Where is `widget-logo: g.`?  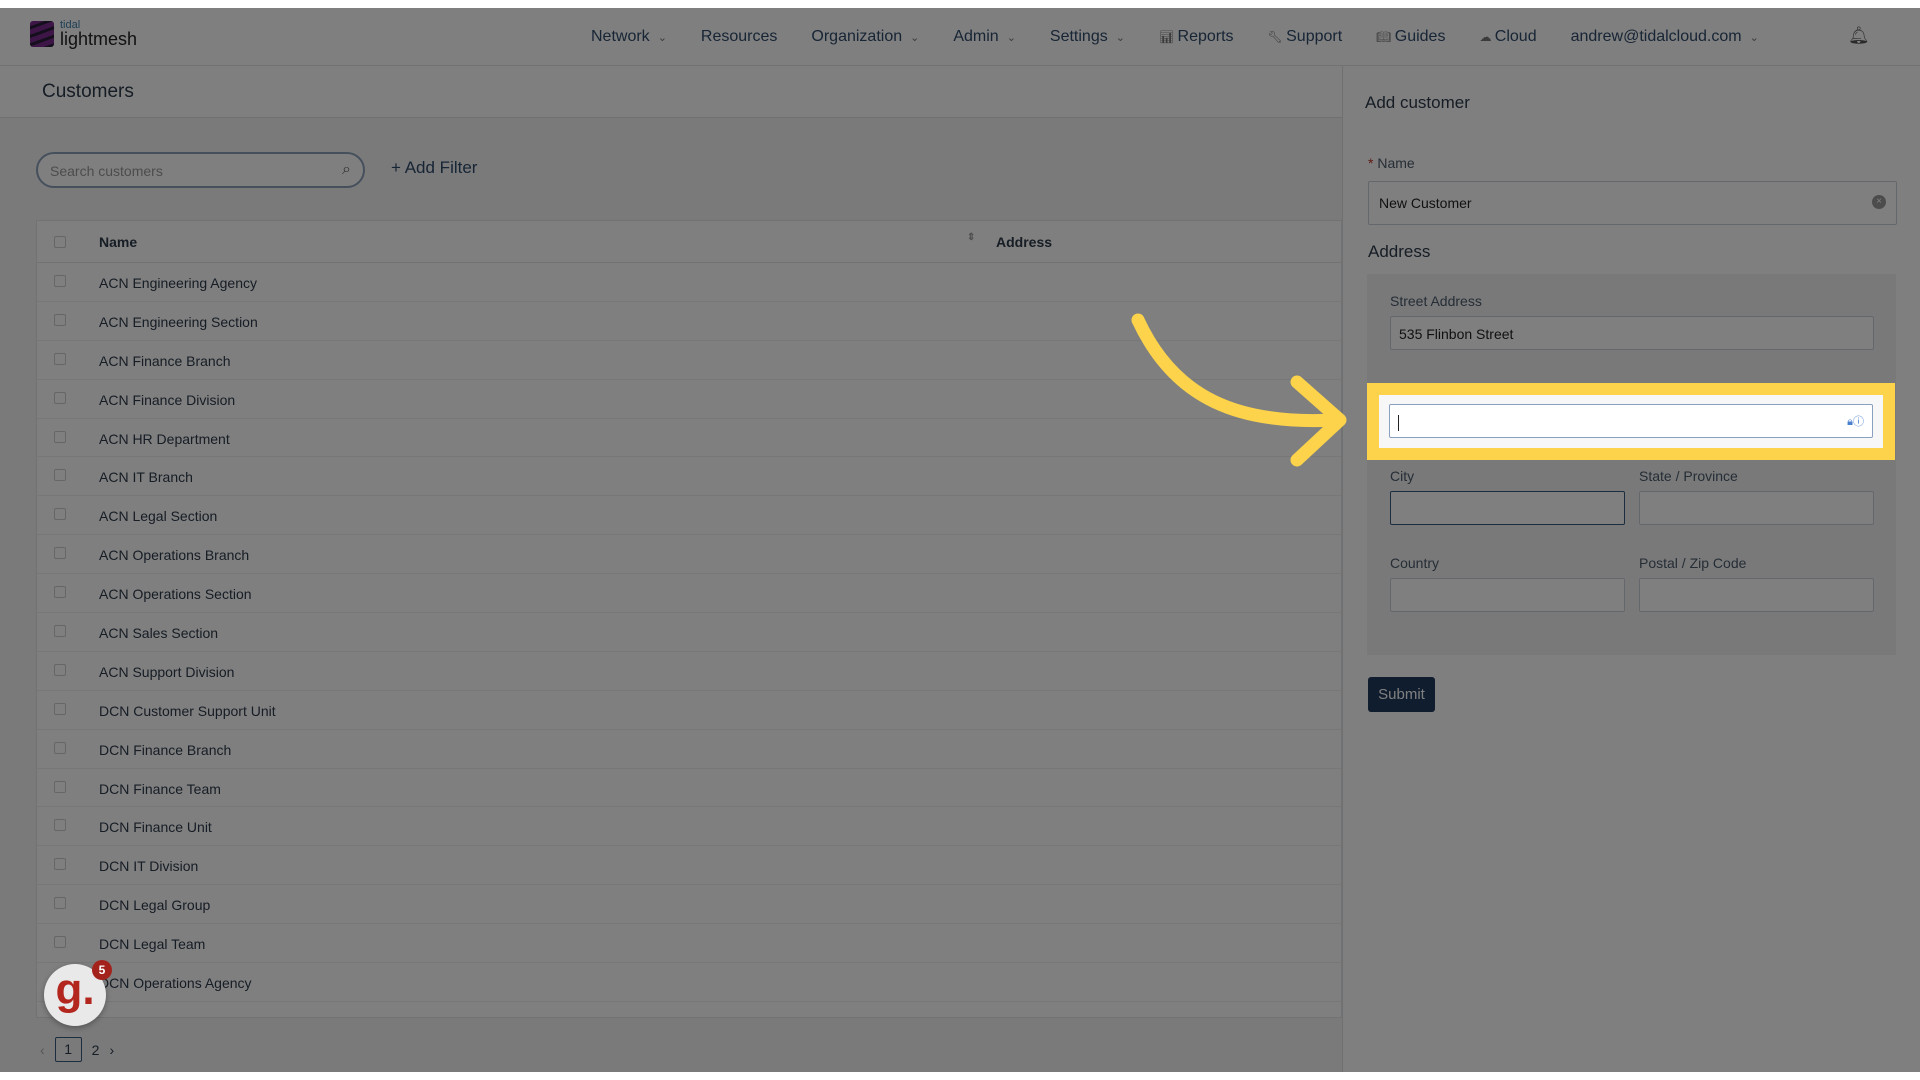 widget-logo: g. is located at coordinates (75, 989).